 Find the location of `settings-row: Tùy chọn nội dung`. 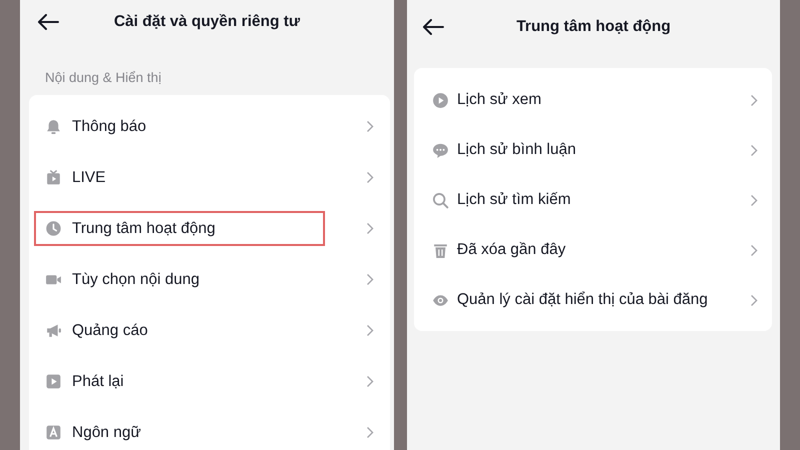

settings-row: Tùy chọn nội dung is located at coordinates (209, 279).